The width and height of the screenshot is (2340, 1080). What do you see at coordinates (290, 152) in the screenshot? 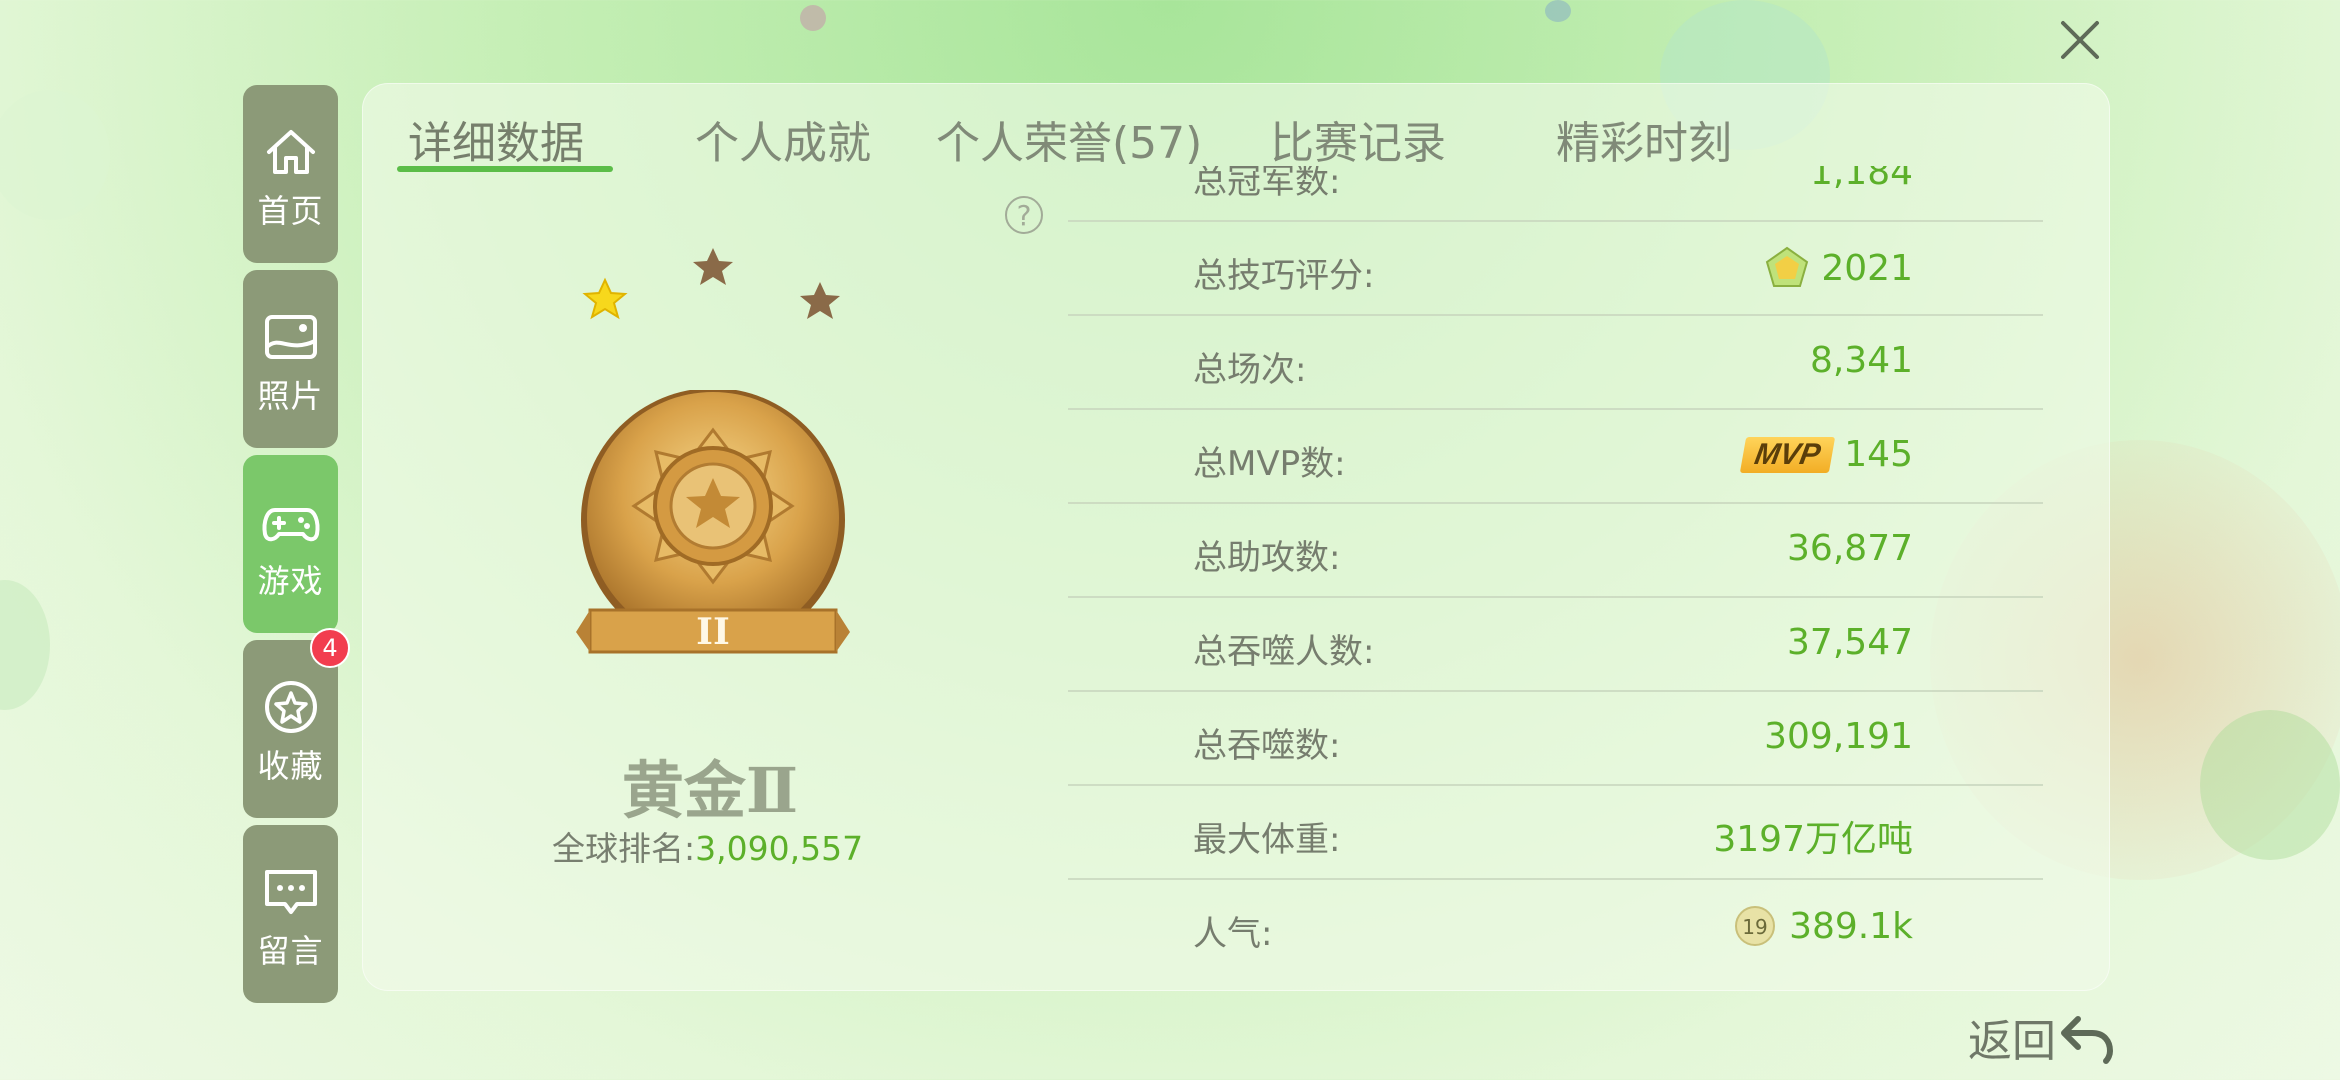
I see `home-icon` at bounding box center [290, 152].